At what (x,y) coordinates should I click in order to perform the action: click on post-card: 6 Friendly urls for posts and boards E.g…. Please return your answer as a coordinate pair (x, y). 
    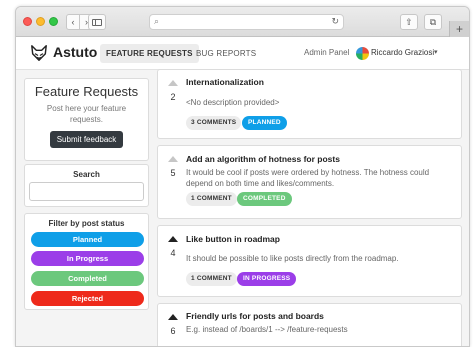
    Looking at the image, I should click on (309, 324).